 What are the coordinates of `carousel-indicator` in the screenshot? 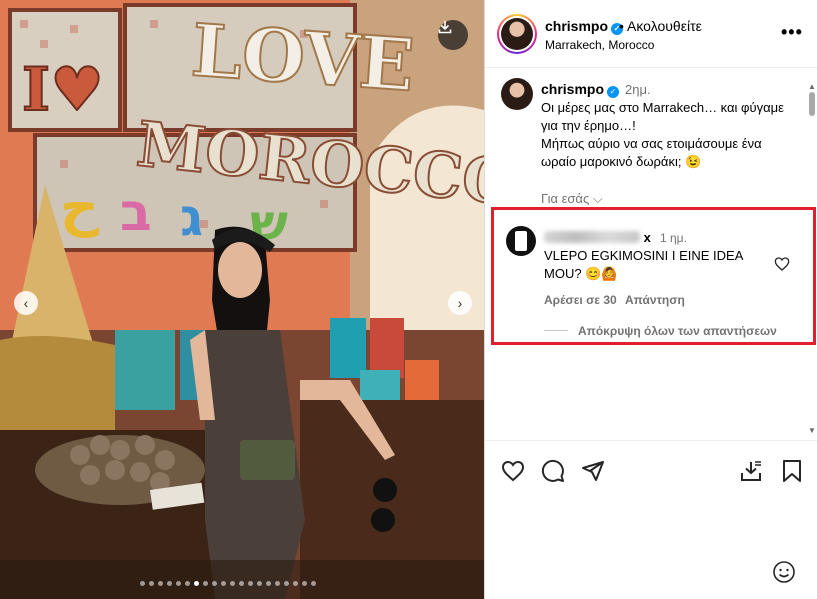 It's located at (228, 583).